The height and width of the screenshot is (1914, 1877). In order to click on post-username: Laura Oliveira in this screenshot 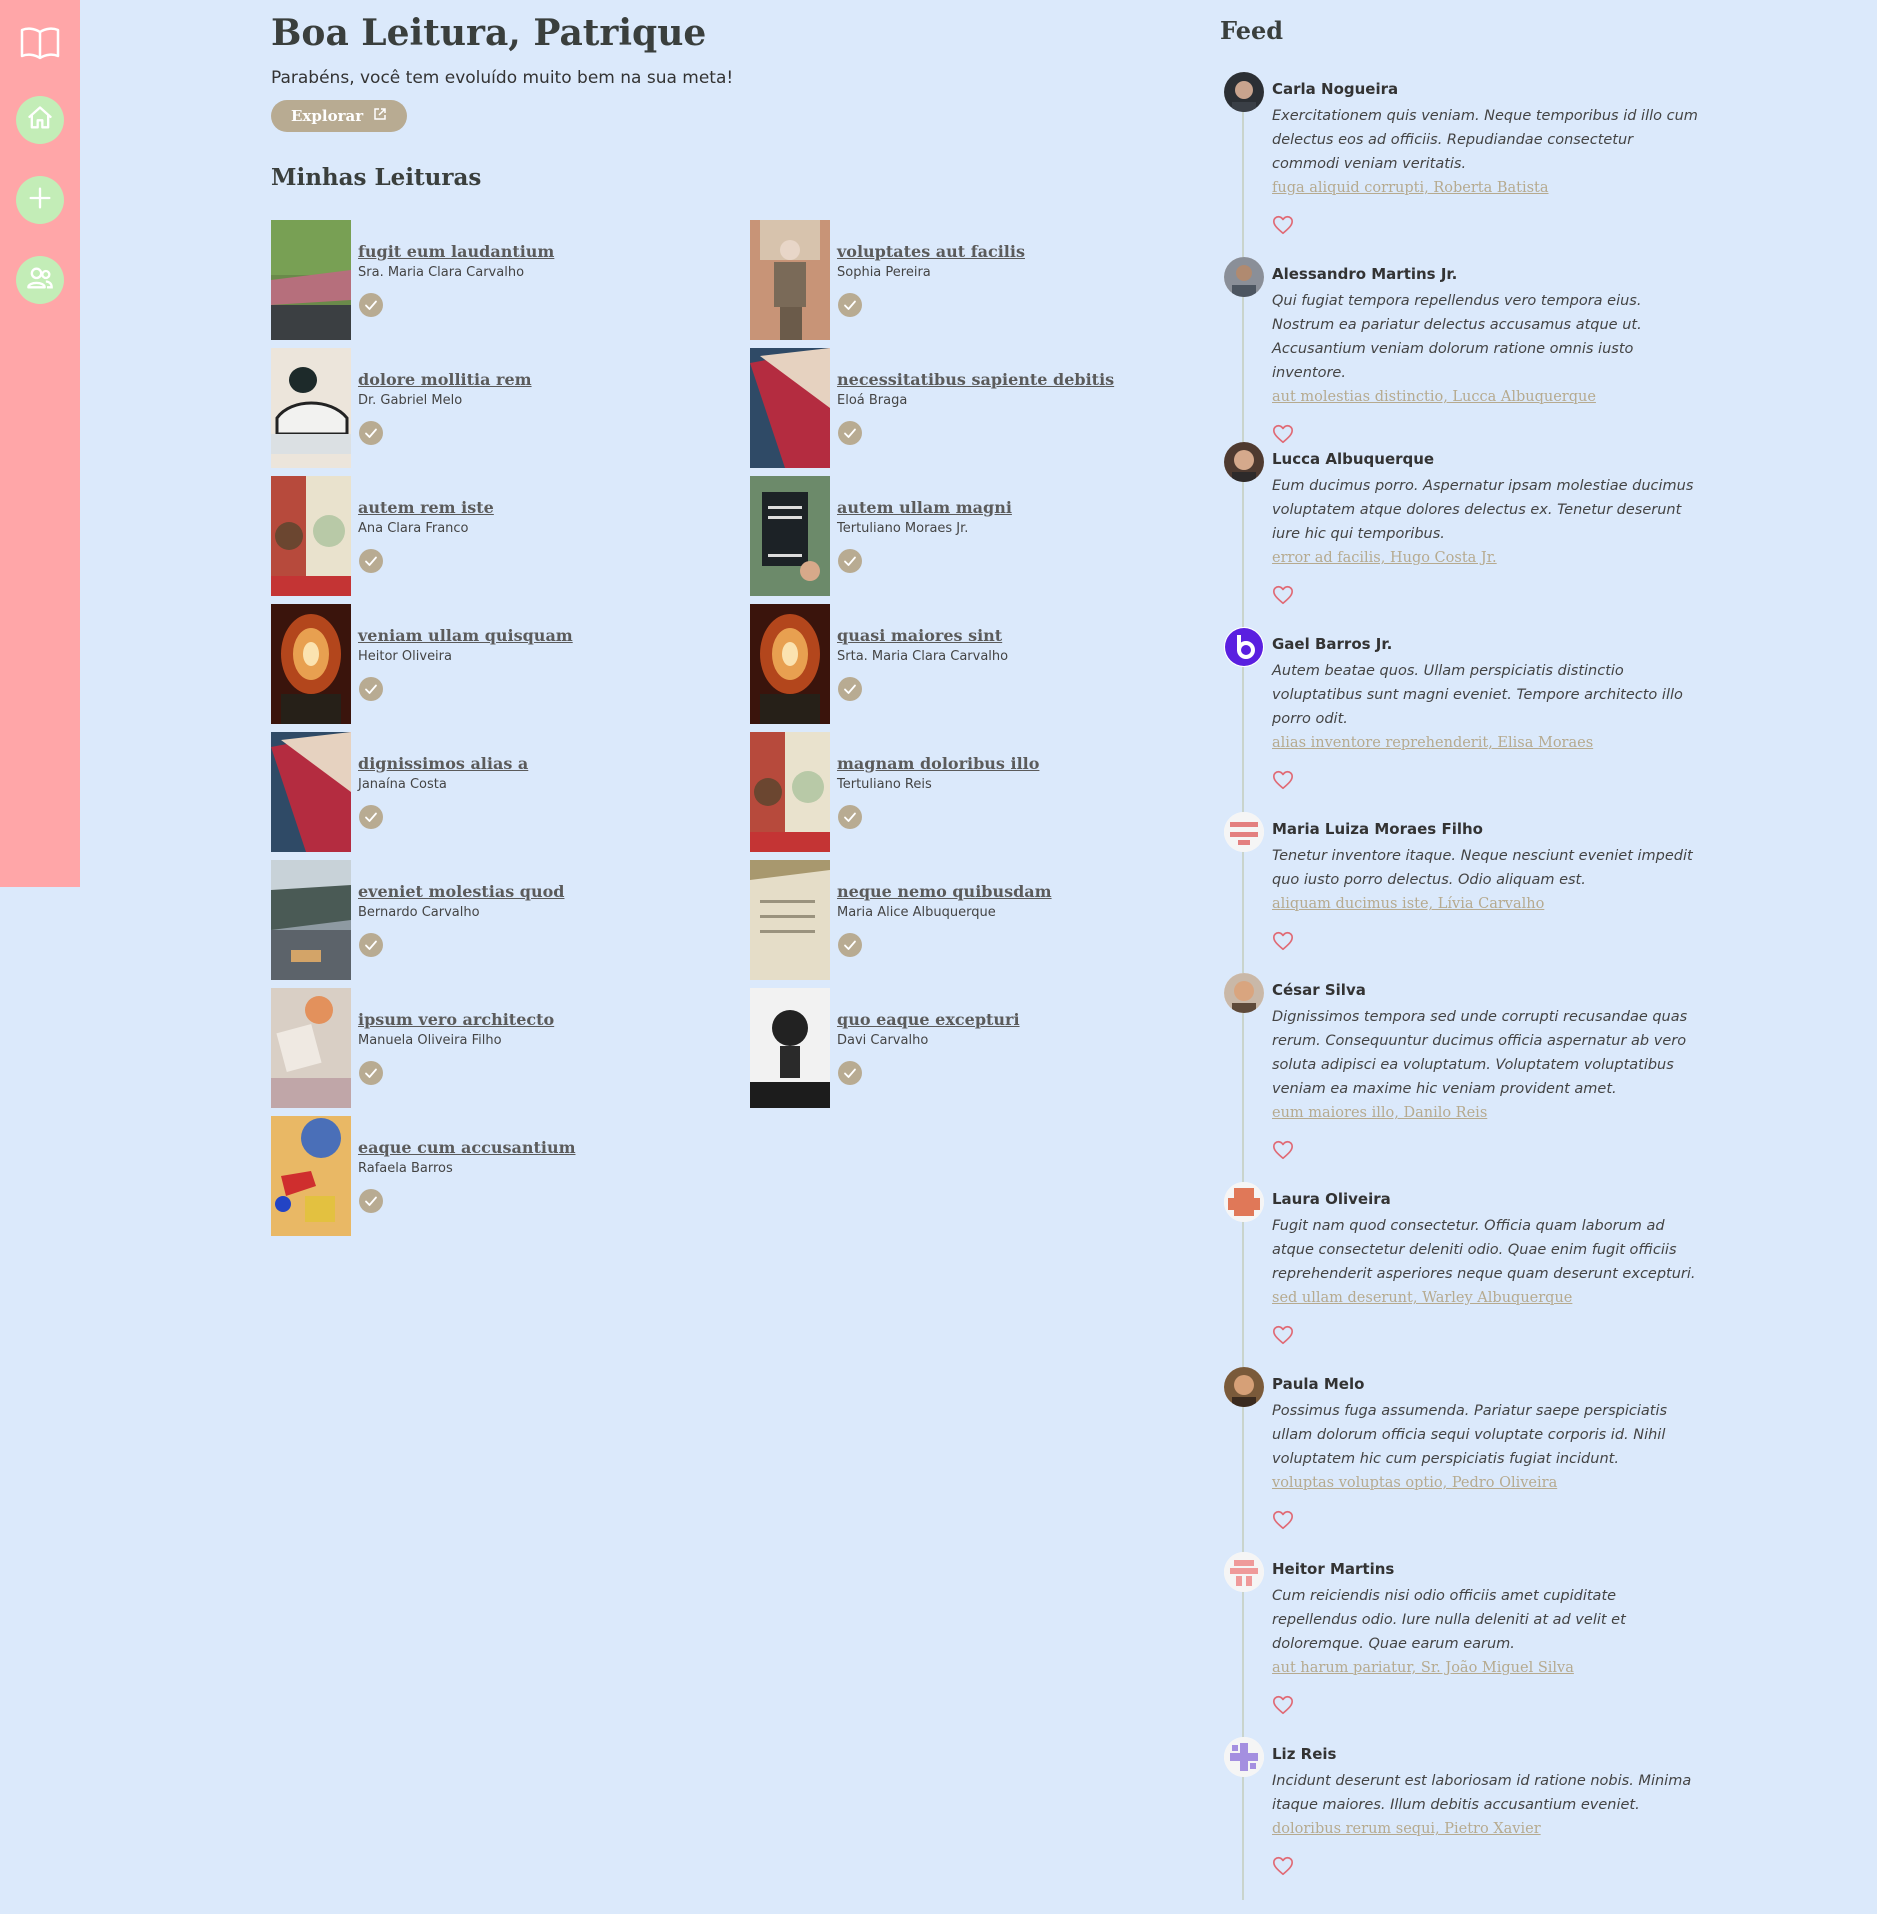, I will do `click(1331, 1199)`.